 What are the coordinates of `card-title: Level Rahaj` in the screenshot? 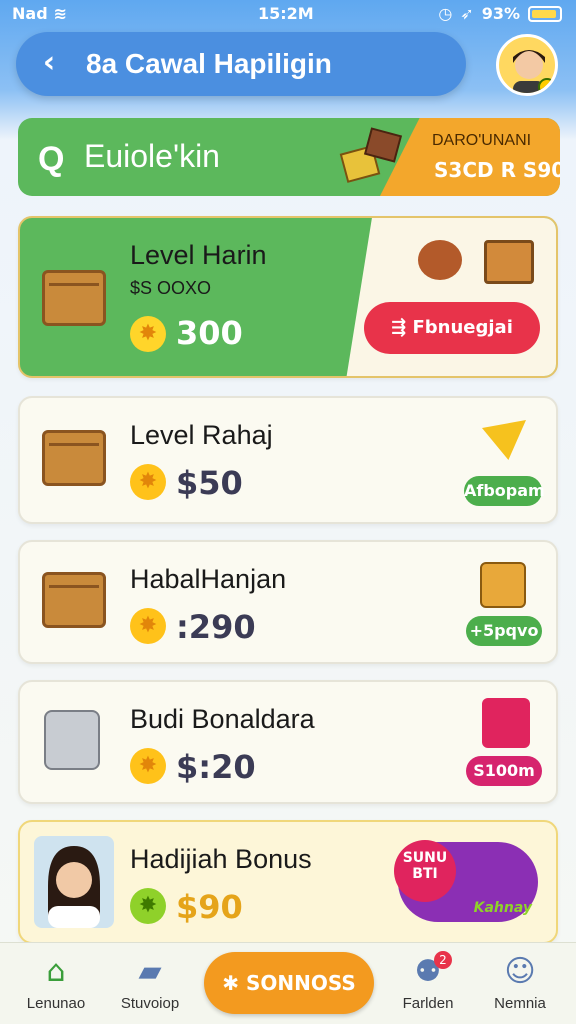 It's located at (201, 435).